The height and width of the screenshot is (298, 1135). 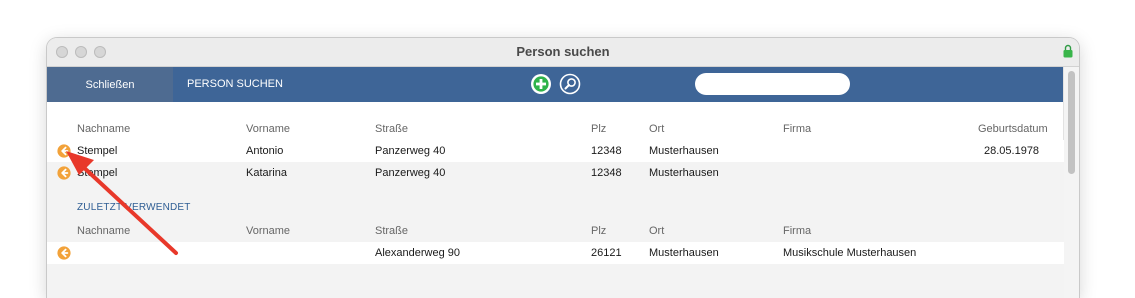 I want to click on cell-vorname: Antonio, so click(x=265, y=151).